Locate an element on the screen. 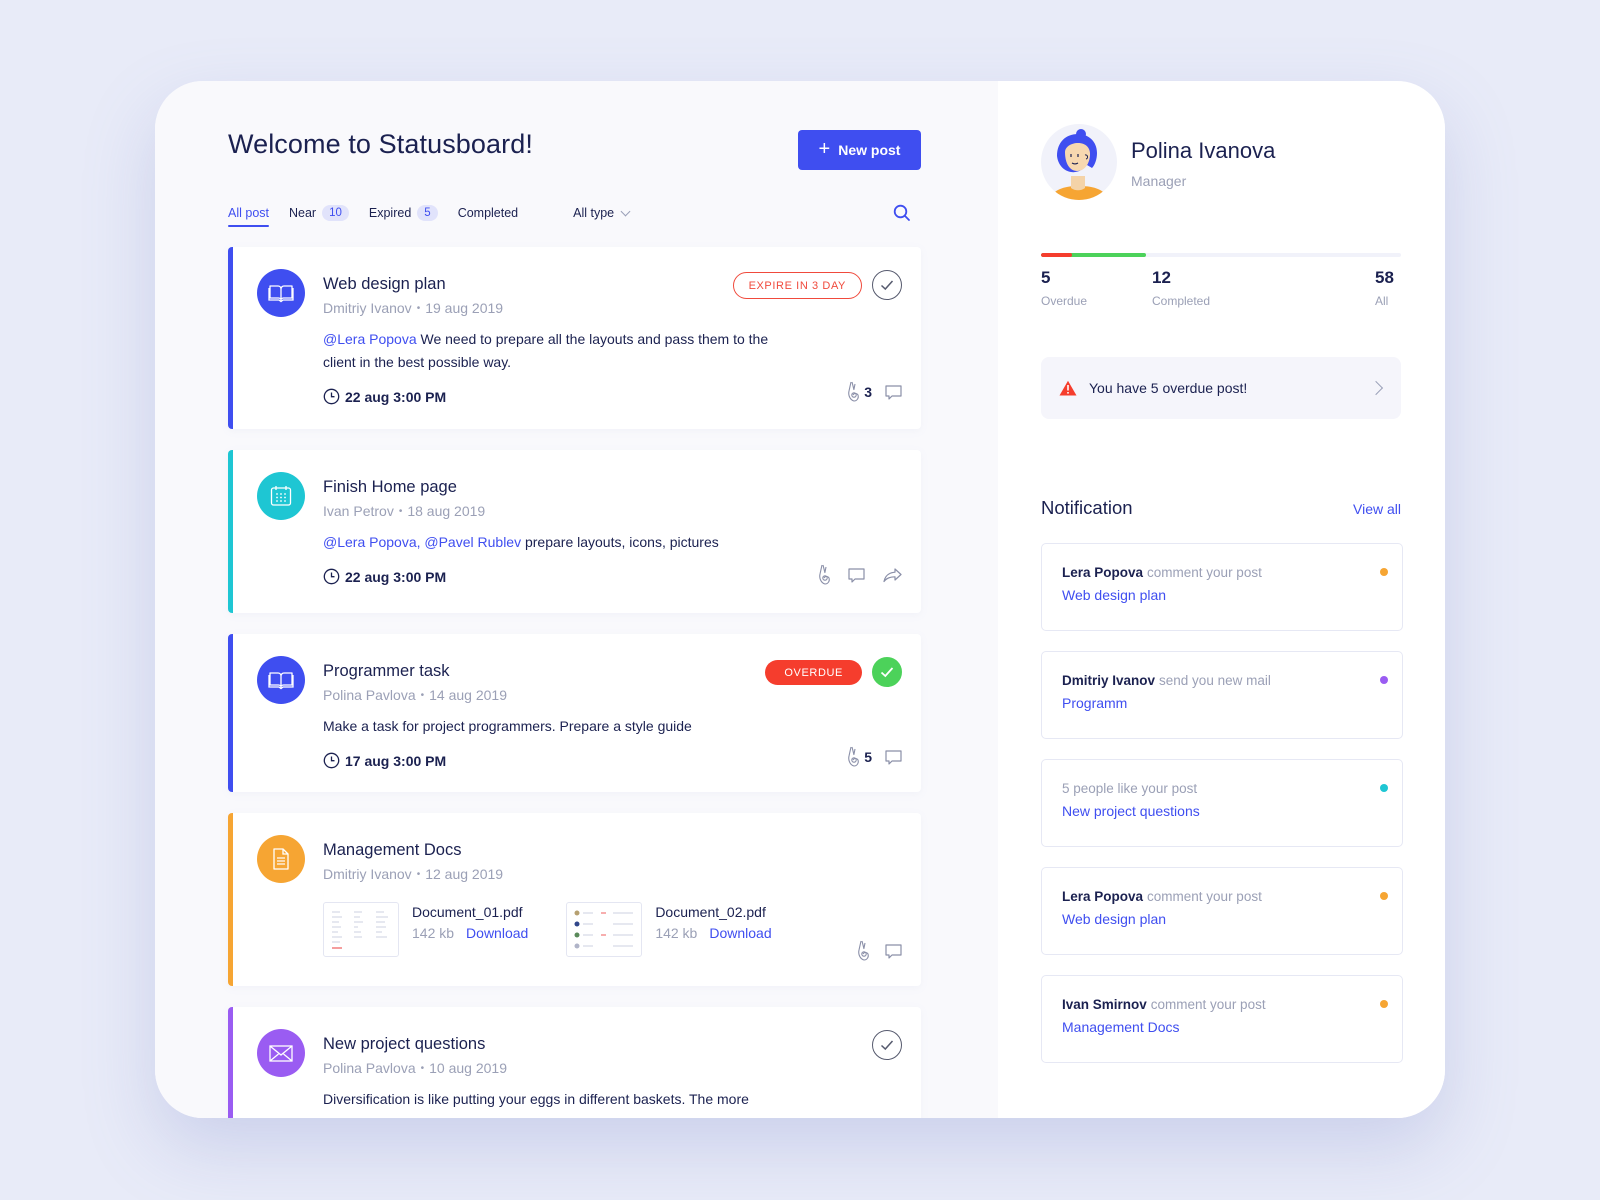  post-date: 14 aug 2019 is located at coordinates (468, 695).